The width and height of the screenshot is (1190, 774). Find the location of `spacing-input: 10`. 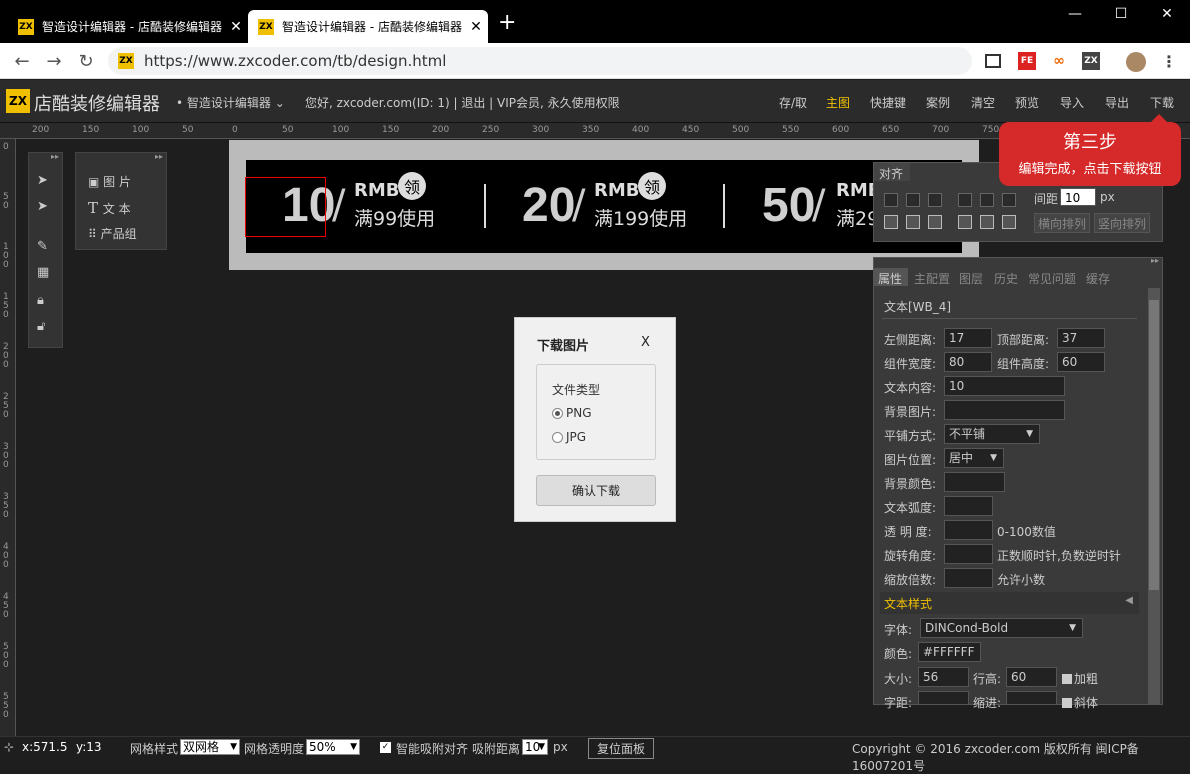

spacing-input: 10 is located at coordinates (1078, 197).